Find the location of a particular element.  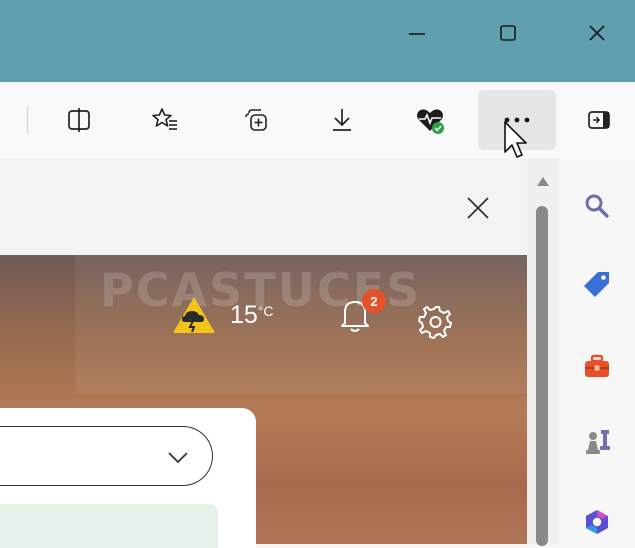

page-settings-button is located at coordinates (436, 323).